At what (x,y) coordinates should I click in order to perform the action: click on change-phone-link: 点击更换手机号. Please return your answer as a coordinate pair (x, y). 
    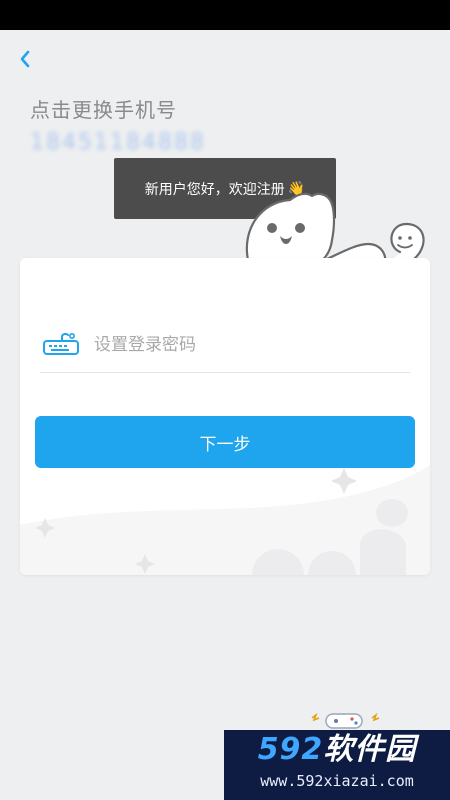
    Looking at the image, I should click on (103, 108).